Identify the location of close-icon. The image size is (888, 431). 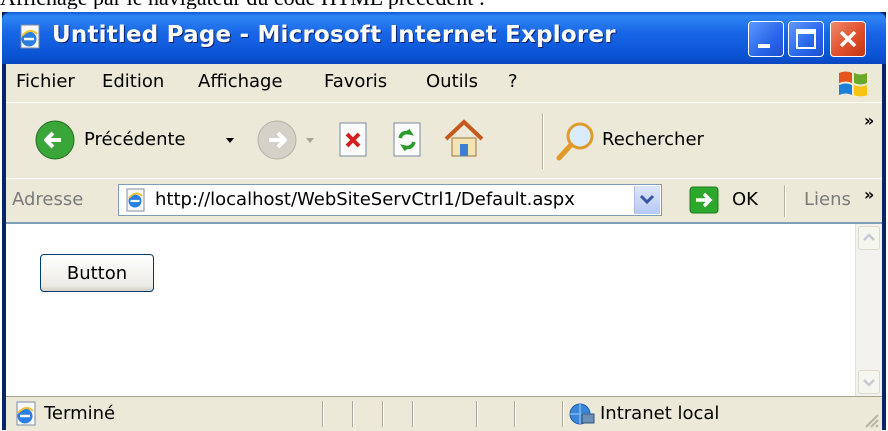
(848, 39).